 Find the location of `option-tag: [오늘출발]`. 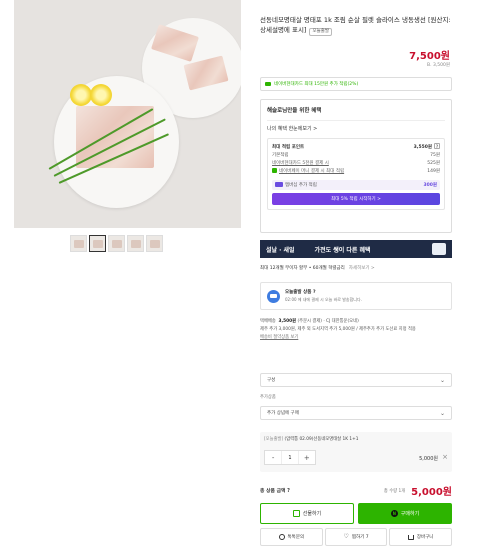

option-tag: [오늘출발] is located at coordinates (274, 439).